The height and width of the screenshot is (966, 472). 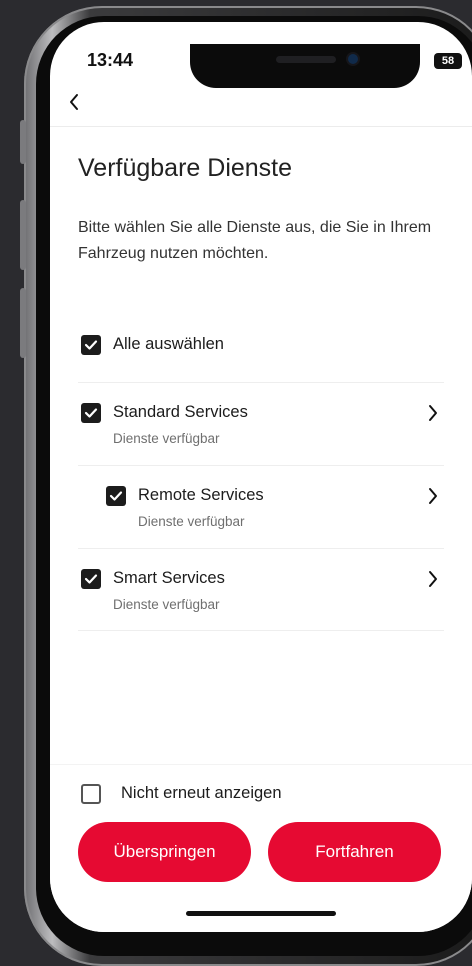 I want to click on volume-down-button, so click(x=23, y=323).